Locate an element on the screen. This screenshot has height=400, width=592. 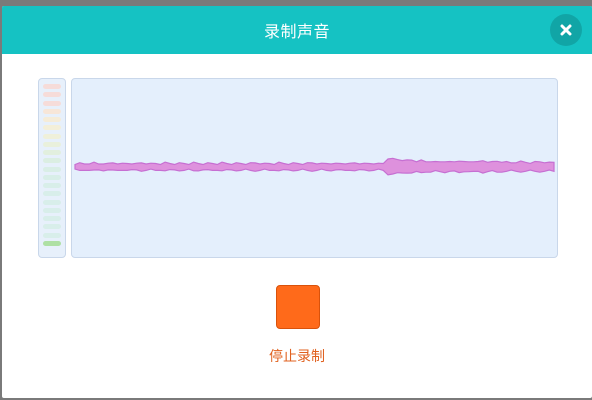
close-icon is located at coordinates (566, 30).